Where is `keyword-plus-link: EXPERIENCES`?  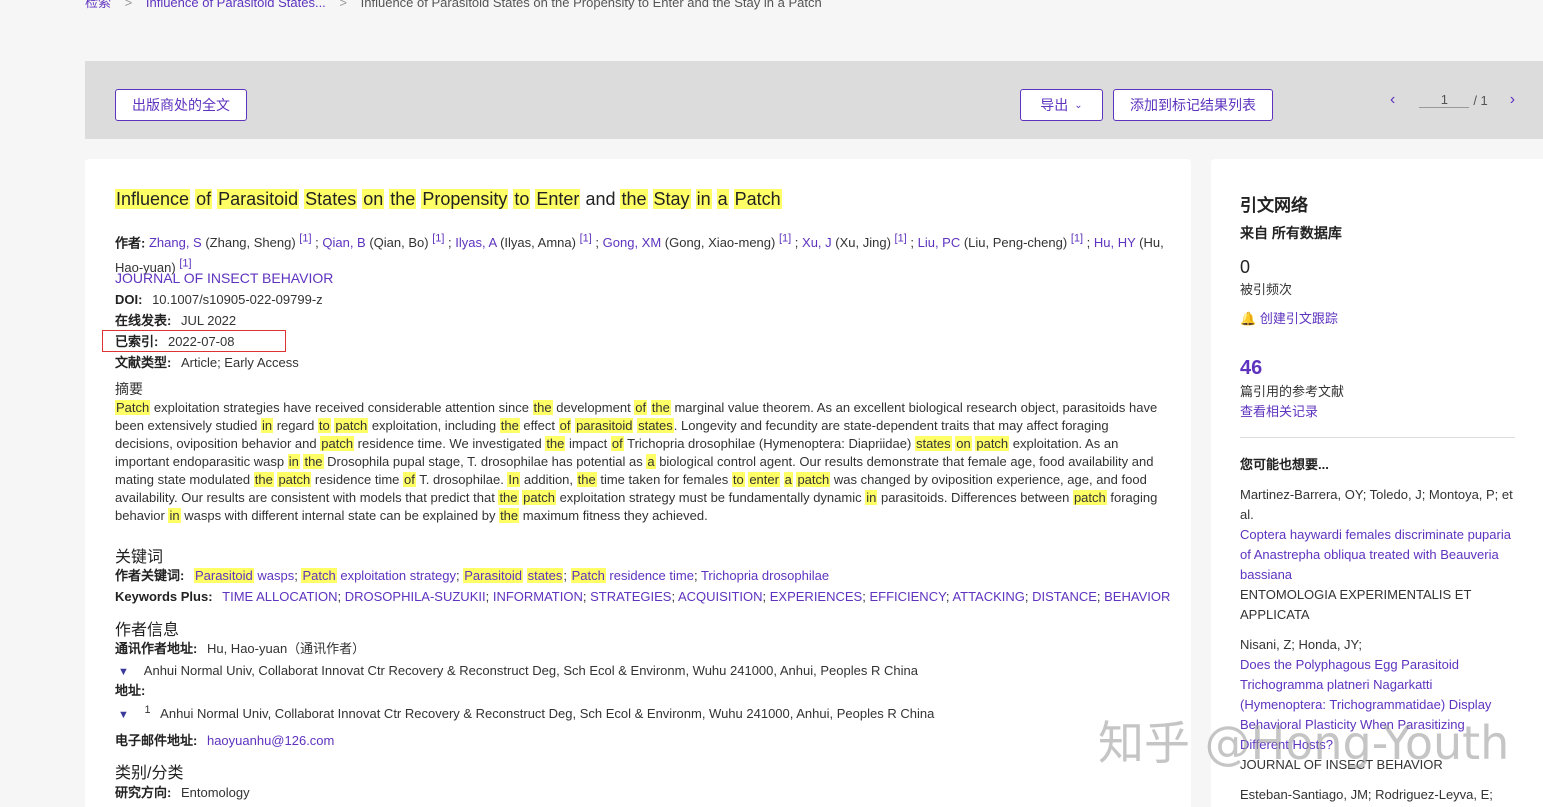 keyword-plus-link: EXPERIENCES is located at coordinates (816, 596).